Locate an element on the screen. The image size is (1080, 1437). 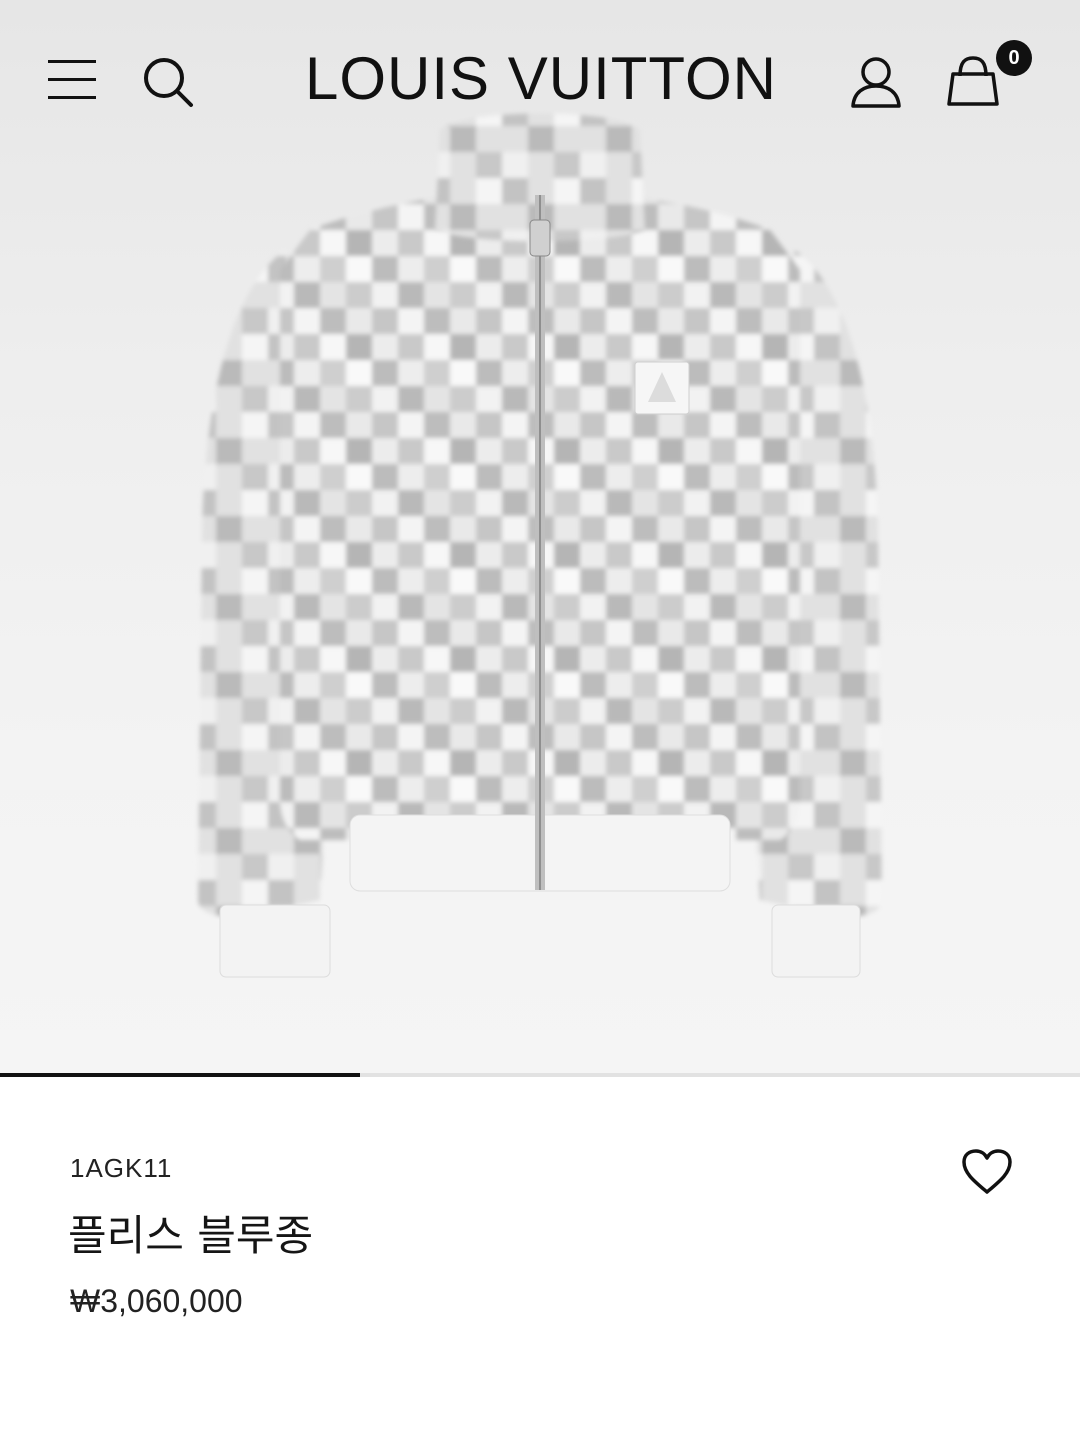
shopping-bag-icon is located at coordinates (973, 81).